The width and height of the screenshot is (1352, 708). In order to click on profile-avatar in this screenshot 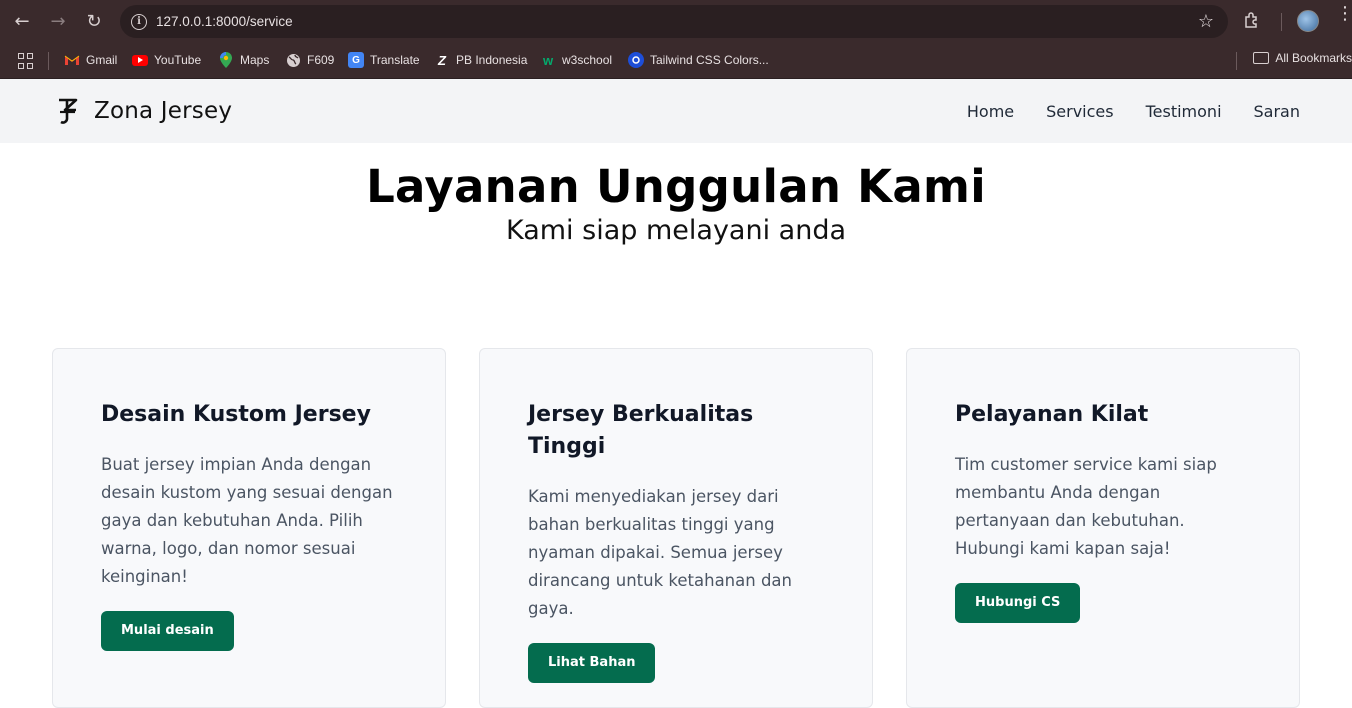, I will do `click(1308, 21)`.